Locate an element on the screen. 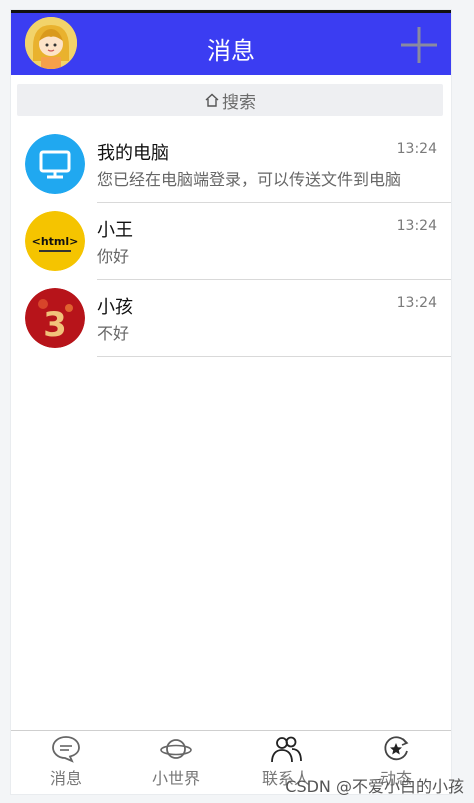 The height and width of the screenshot is (803, 474). conversation-name: 小王 is located at coordinates (115, 230).